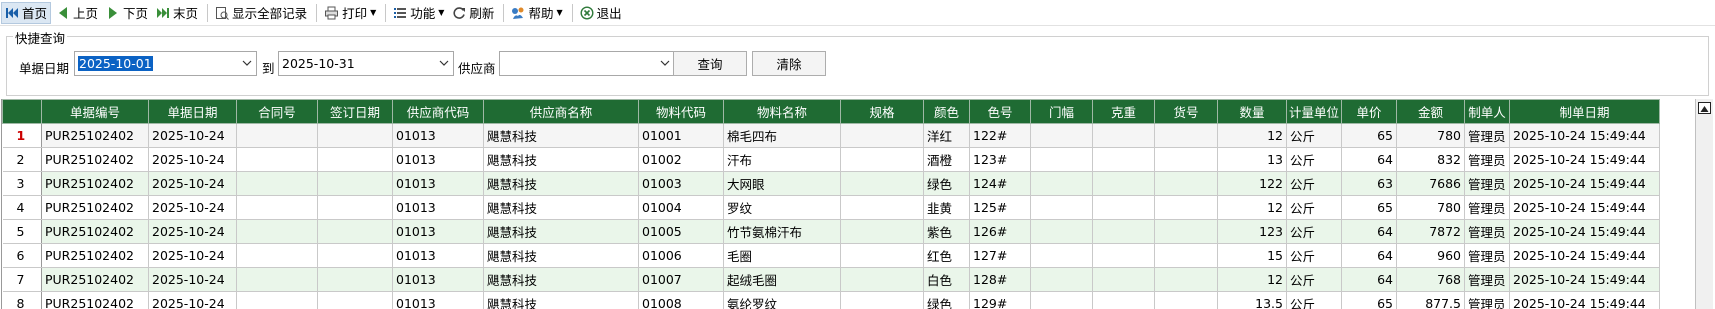 The image size is (1715, 309). I want to click on table-cell: 棉毛四布, so click(782, 135).